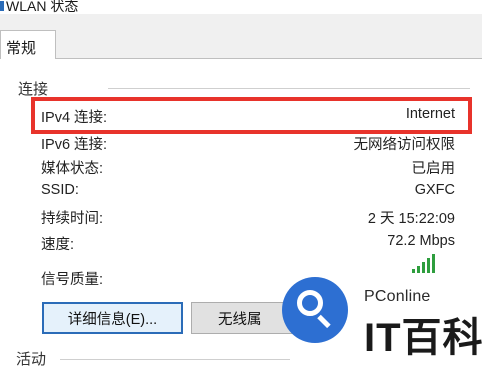  What do you see at coordinates (423, 338) in the screenshot?
I see `watermark-logo-text: IT百科` at bounding box center [423, 338].